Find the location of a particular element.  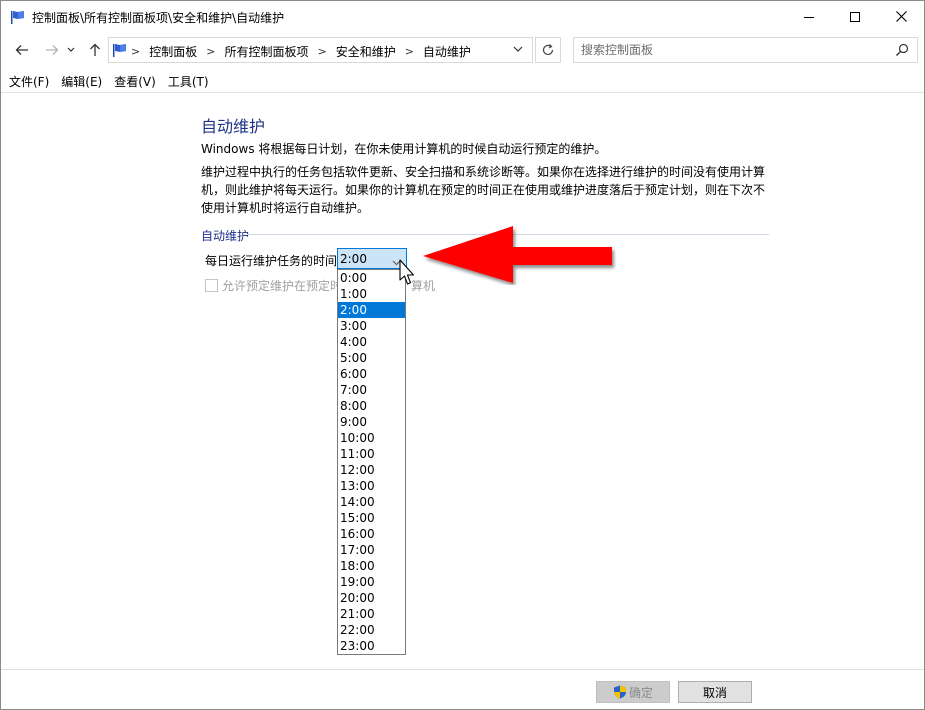

selected-time-value: 2:00 is located at coordinates (353, 259).